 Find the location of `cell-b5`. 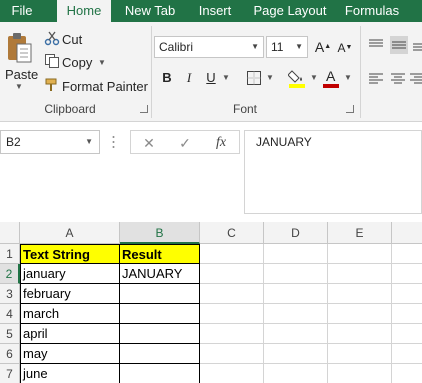

cell-b5 is located at coordinates (160, 334).